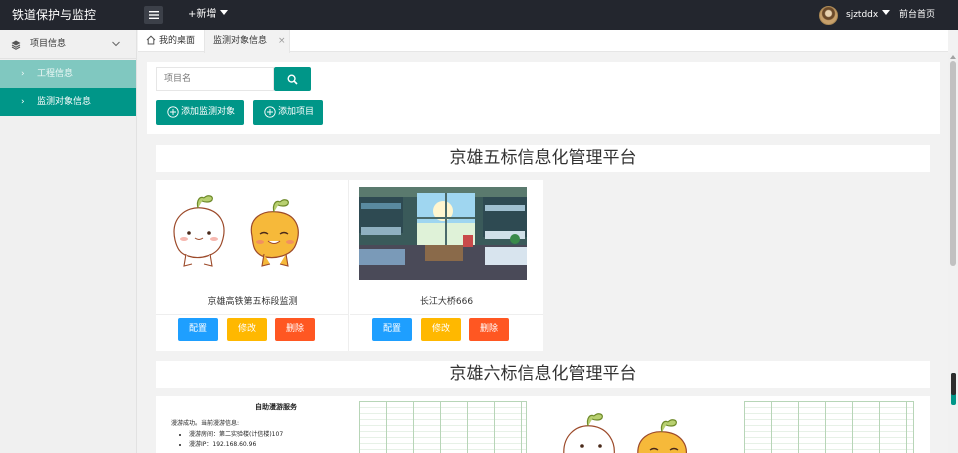  I want to click on user-avatar, so click(828, 15).